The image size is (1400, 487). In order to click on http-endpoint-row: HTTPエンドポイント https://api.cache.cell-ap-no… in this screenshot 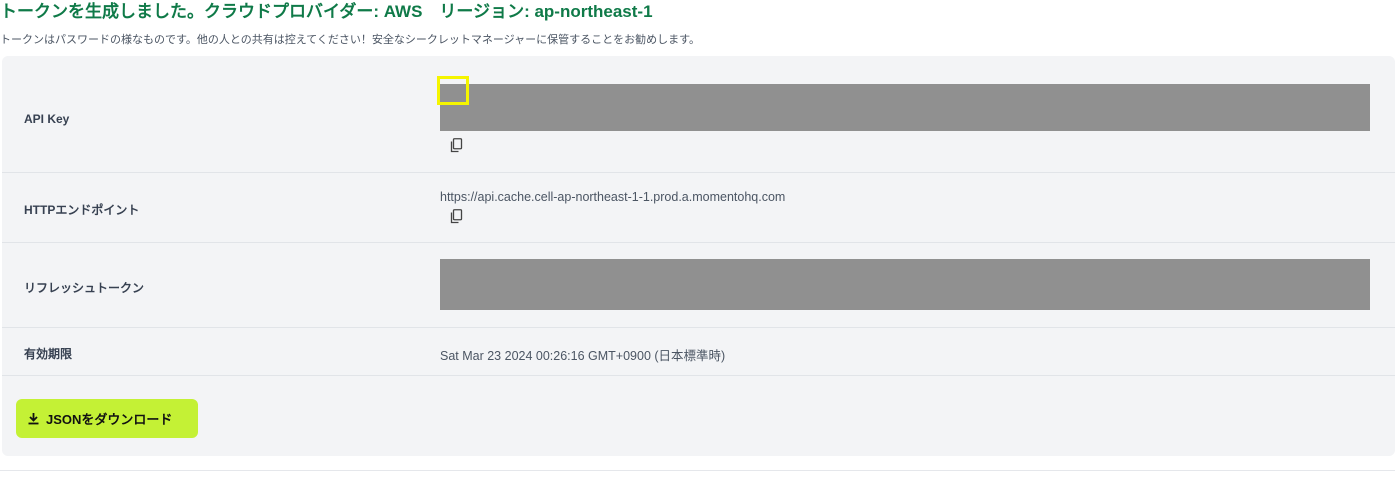, I will do `click(698, 208)`.